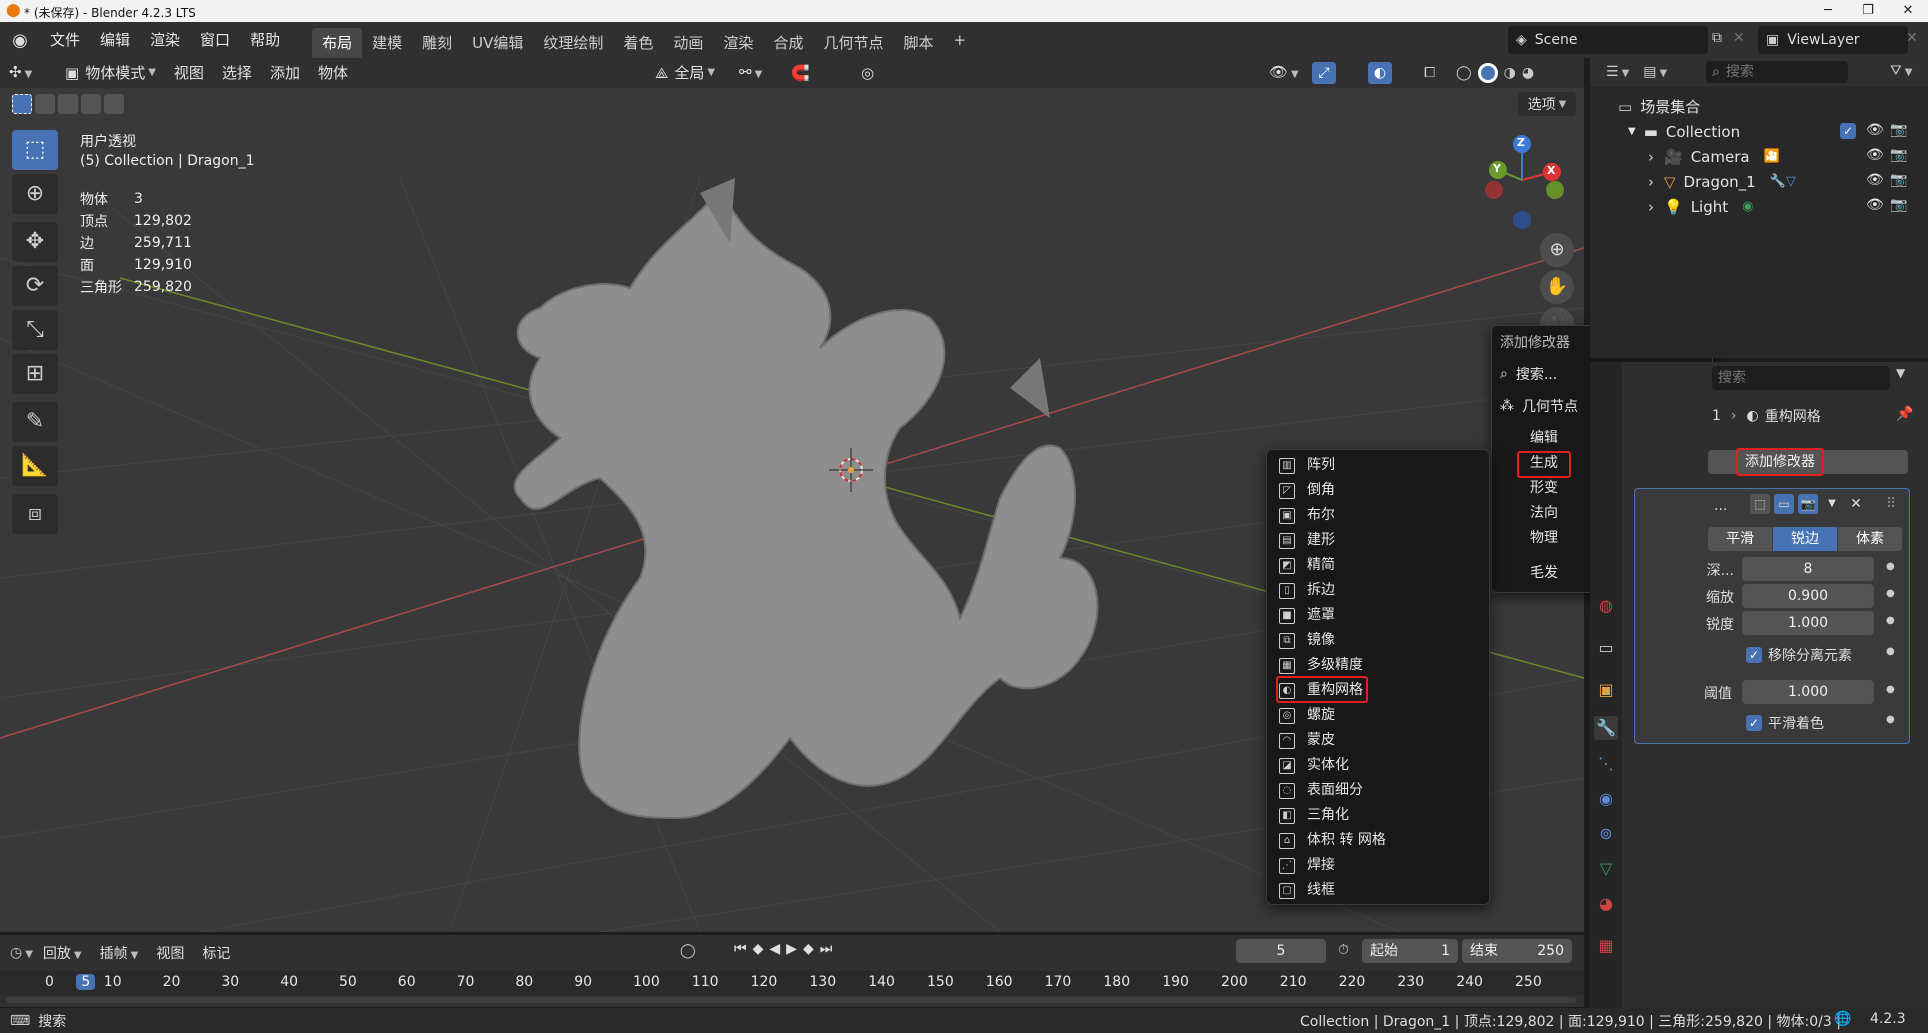 This screenshot has width=1928, height=1033. I want to click on snap-icon: 🧲, so click(800, 73).